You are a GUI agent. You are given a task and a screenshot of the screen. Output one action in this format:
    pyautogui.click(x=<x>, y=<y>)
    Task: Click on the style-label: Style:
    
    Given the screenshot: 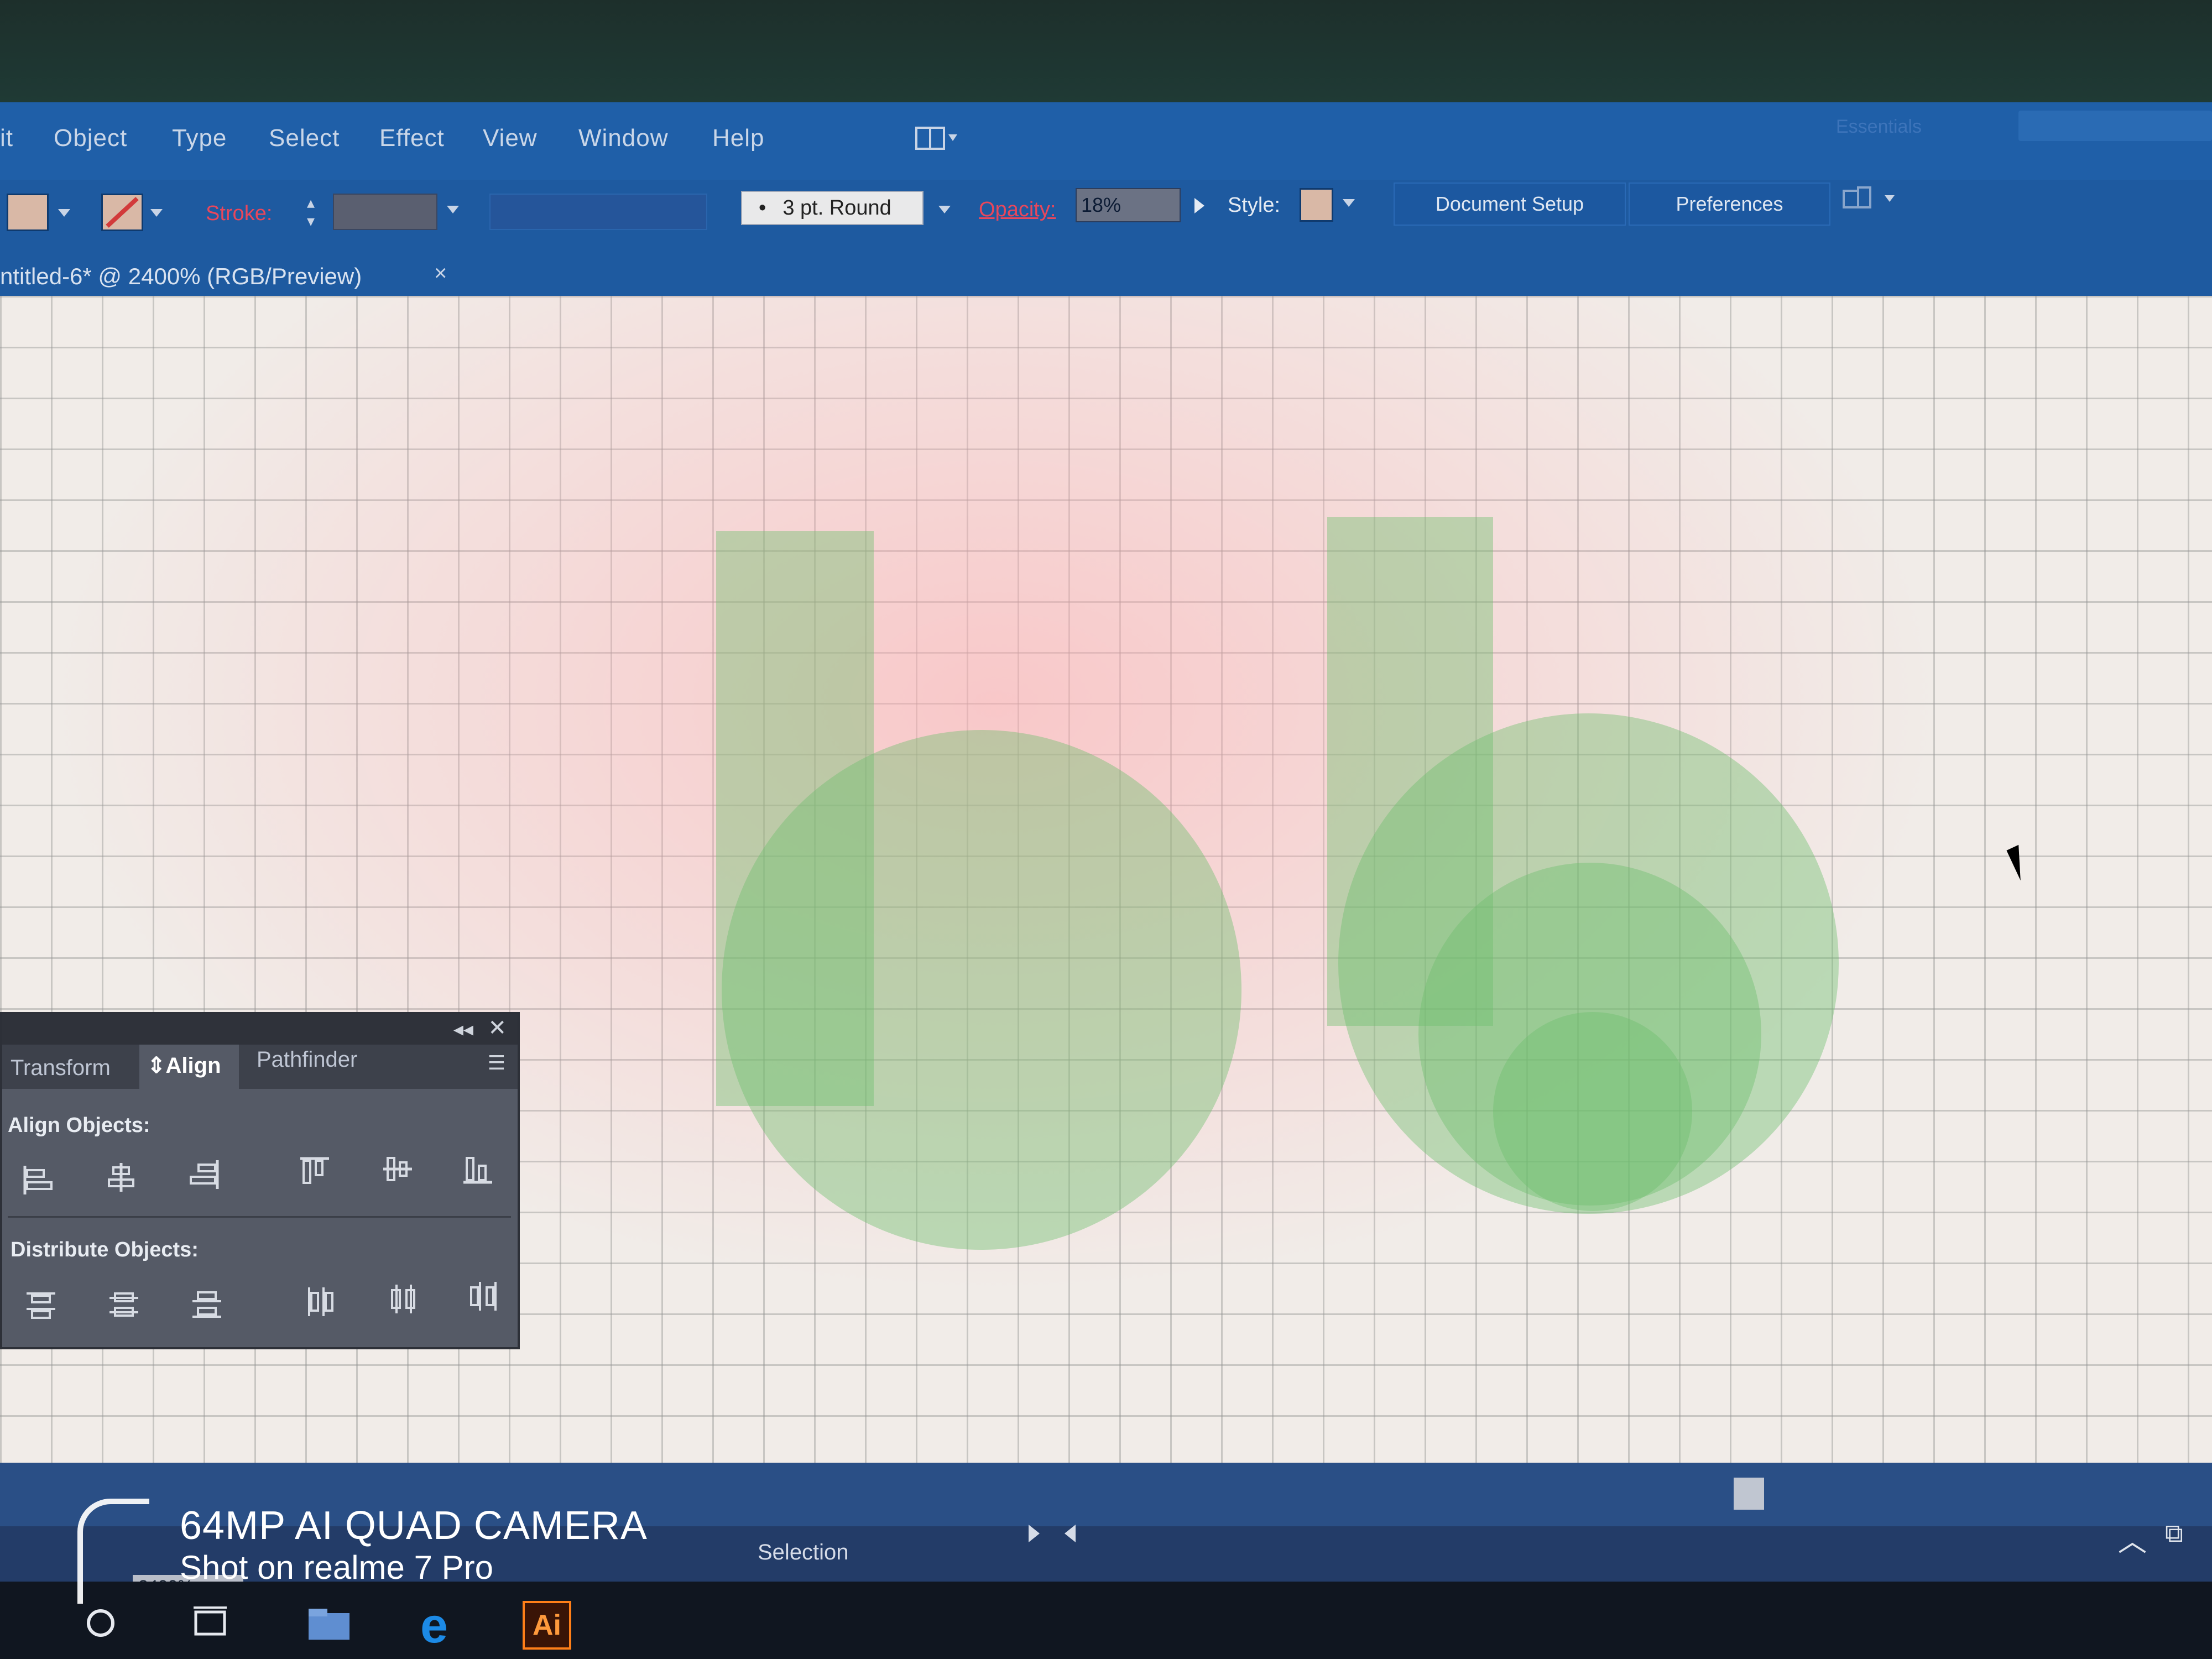 What is the action you would take?
    pyautogui.click(x=1254, y=206)
    